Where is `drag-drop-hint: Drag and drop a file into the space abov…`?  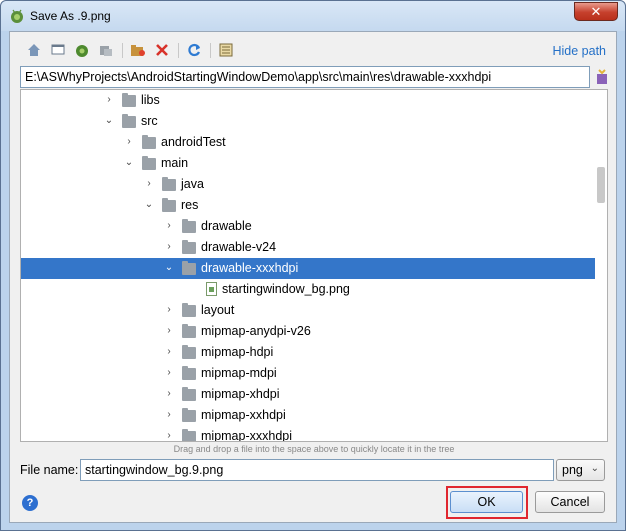 drag-drop-hint: Drag and drop a file into the space abov… is located at coordinates (314, 449).